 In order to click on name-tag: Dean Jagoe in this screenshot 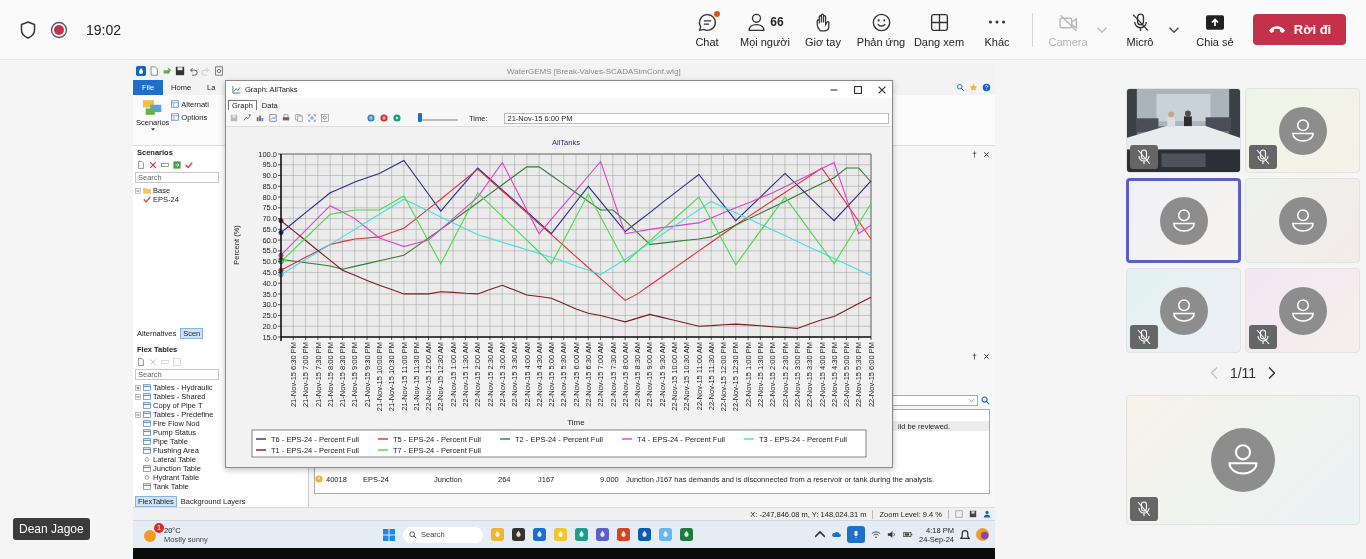, I will do `click(51, 529)`.